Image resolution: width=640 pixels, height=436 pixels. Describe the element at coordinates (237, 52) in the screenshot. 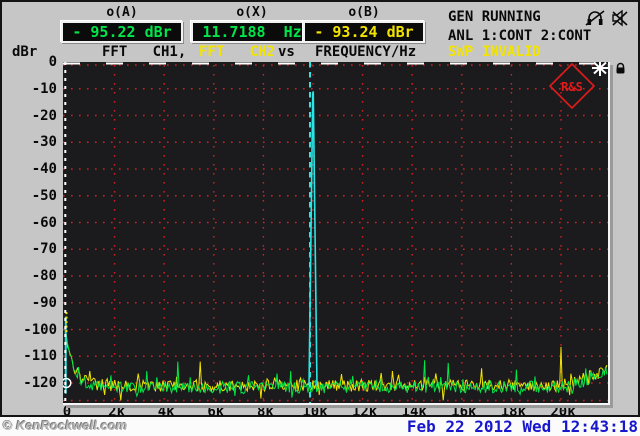

I see `trace2-label: FFT CH2` at that location.